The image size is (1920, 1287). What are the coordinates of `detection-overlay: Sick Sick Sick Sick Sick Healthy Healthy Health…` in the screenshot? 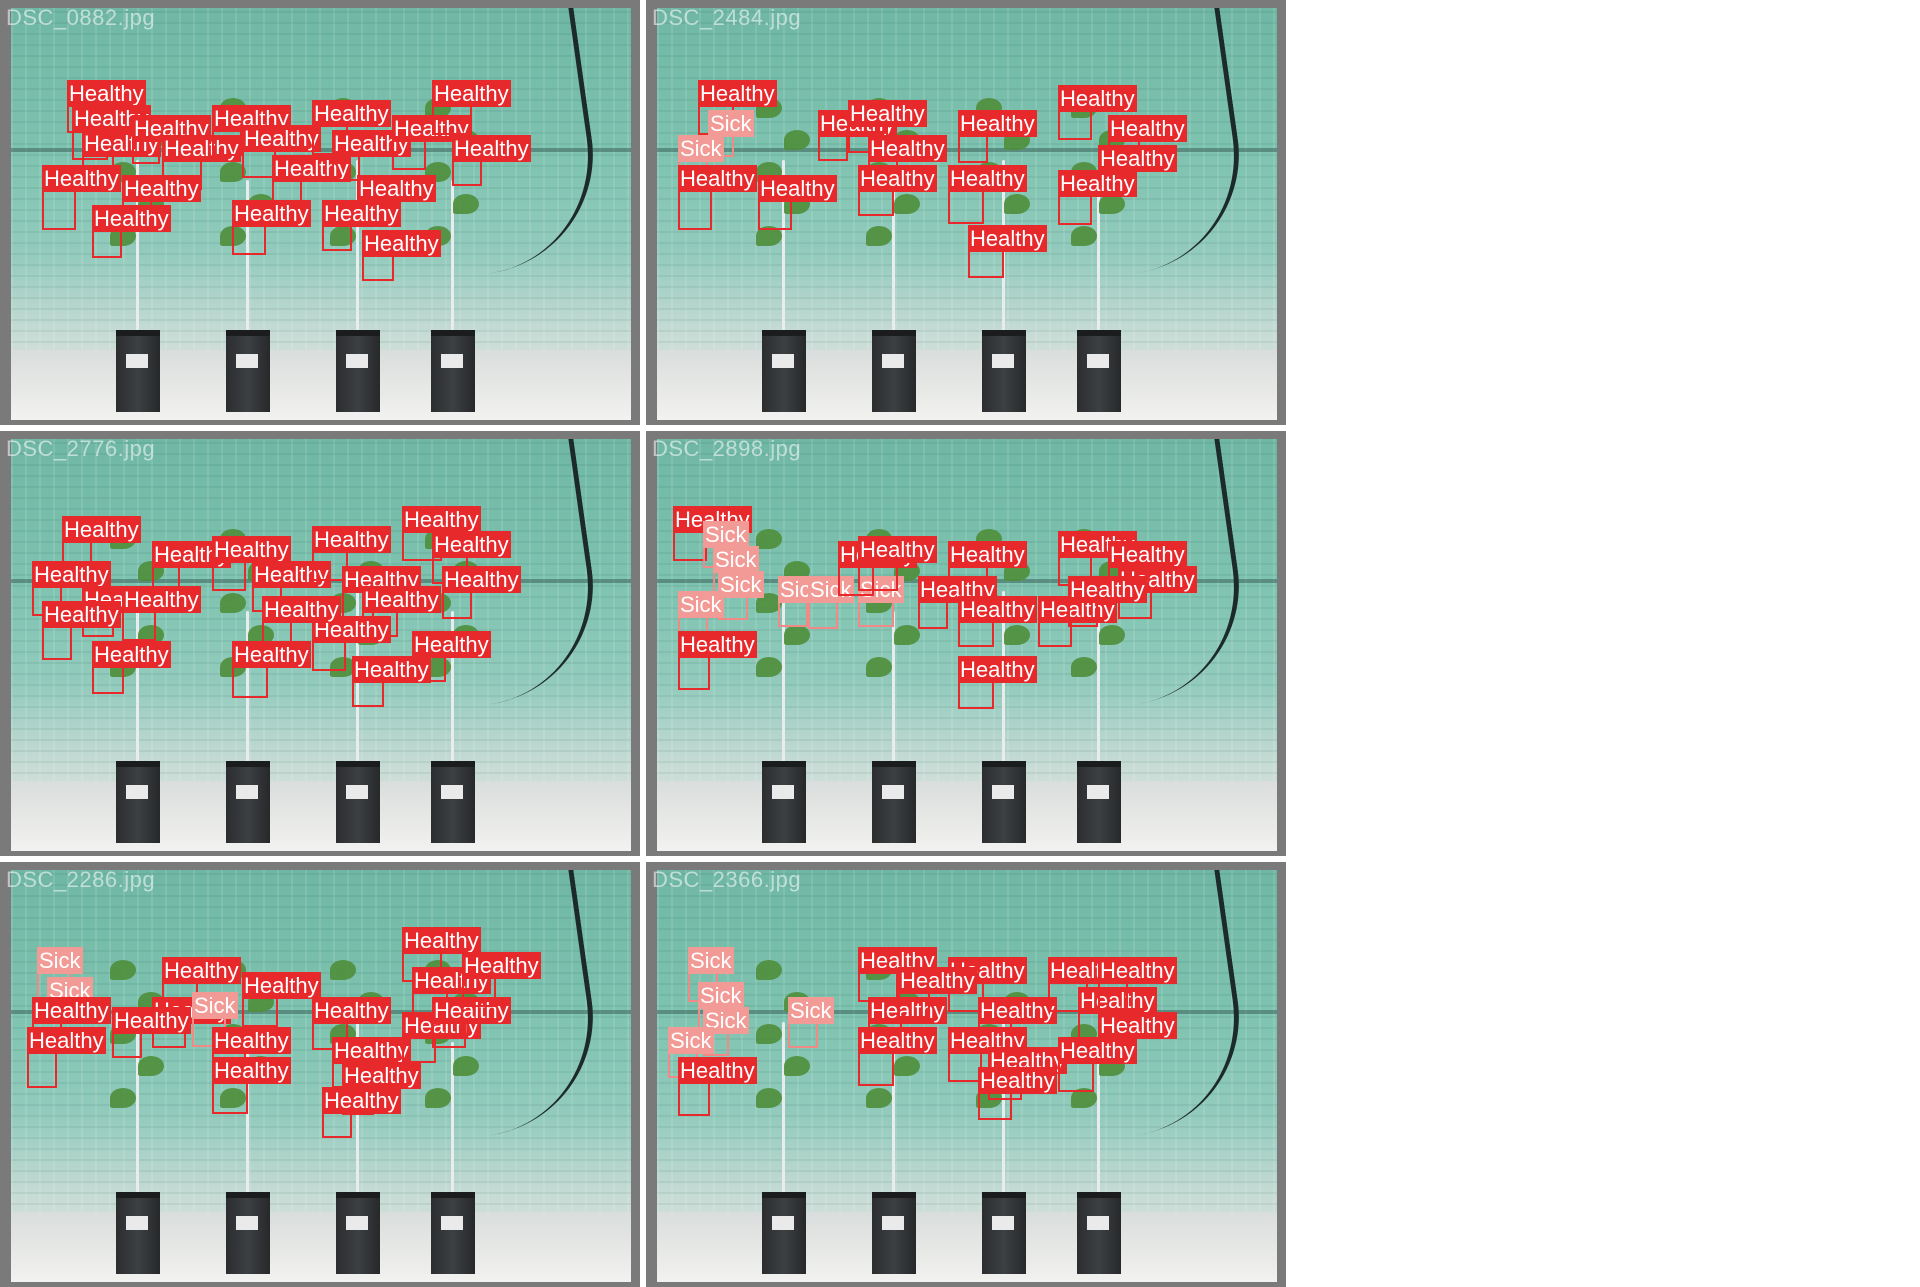 It's located at (966, 1074).